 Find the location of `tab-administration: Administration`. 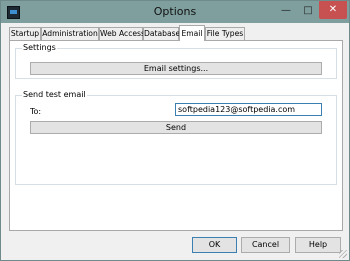

tab-administration: Administration is located at coordinates (70, 33).